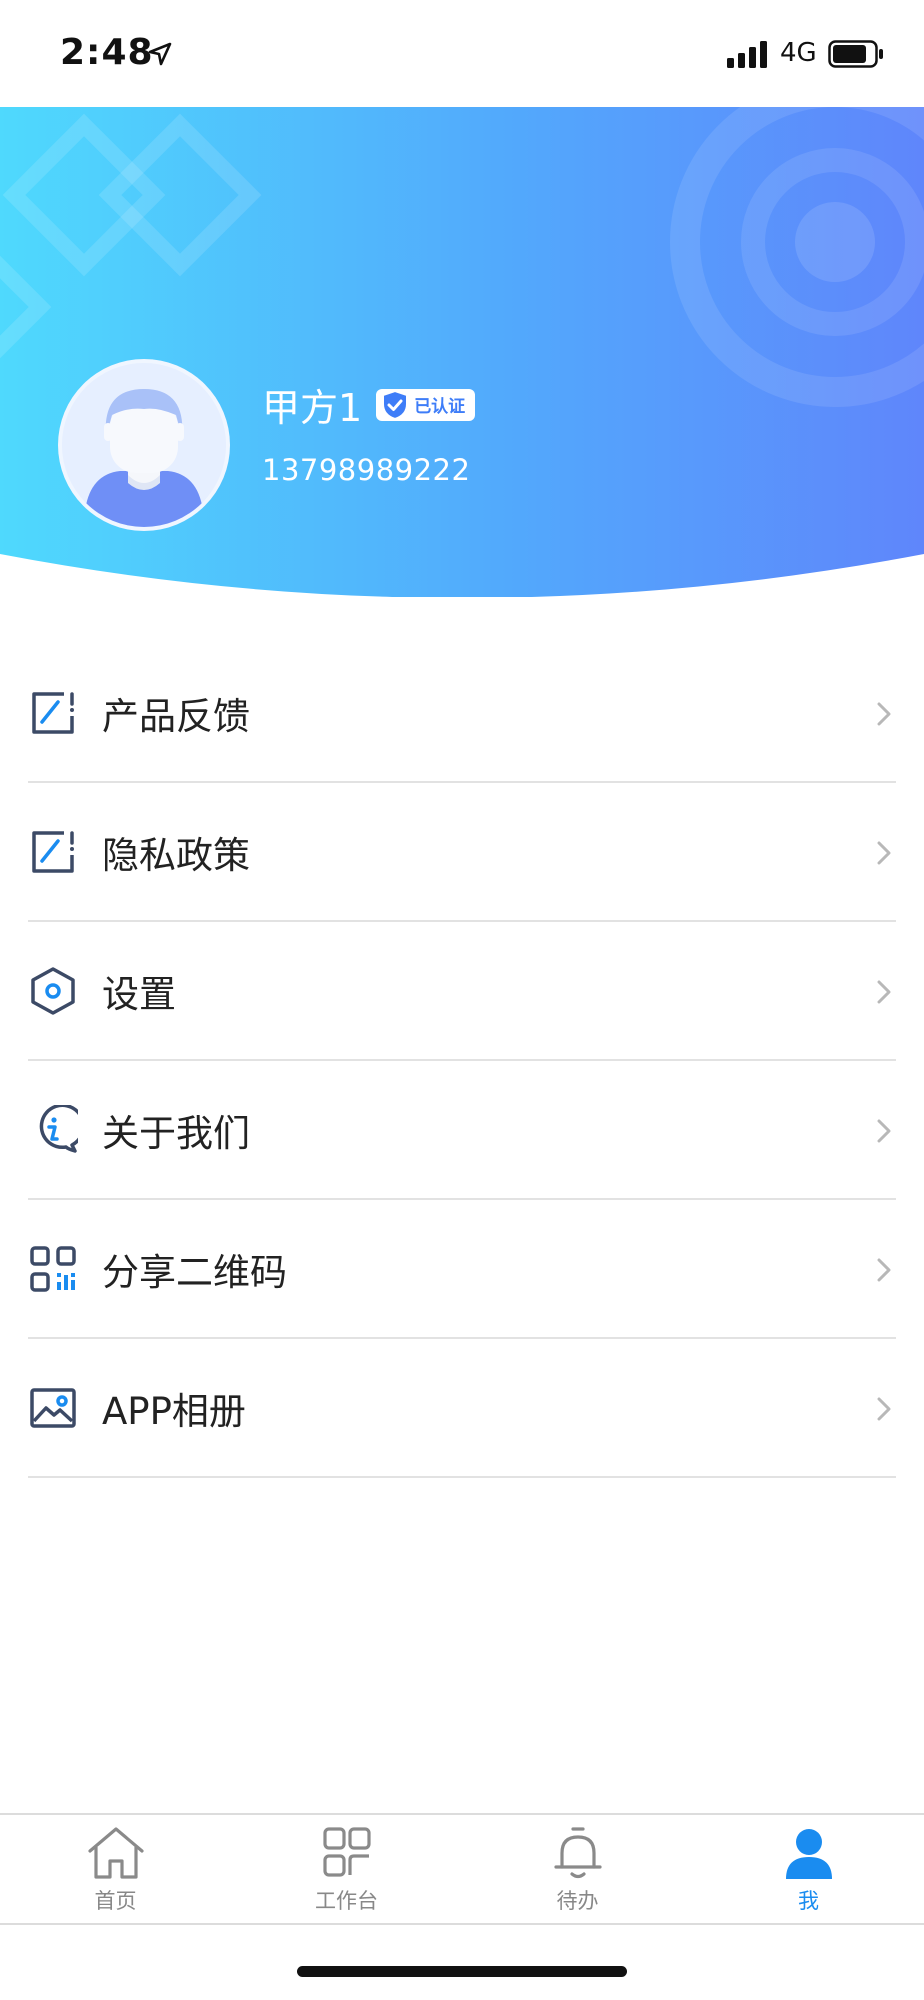 The width and height of the screenshot is (924, 2000). Describe the element at coordinates (395, 404) in the screenshot. I see `verified-shield-icon` at that location.